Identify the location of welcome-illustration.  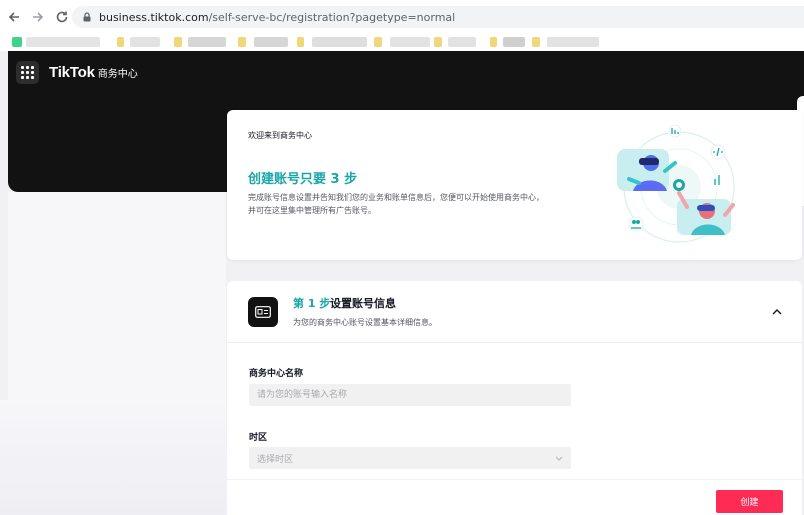
(676, 184).